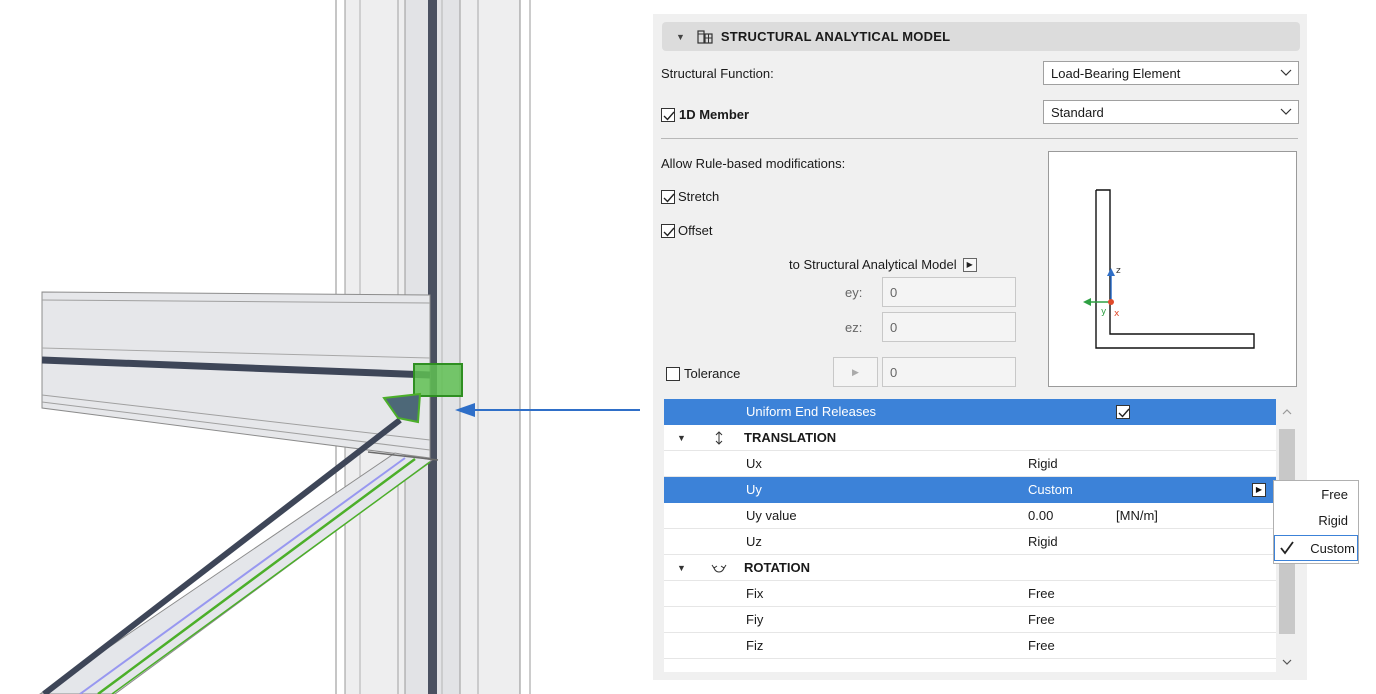 The image size is (1376, 694). I want to click on table-row-translation-header: ▼ TRANSLATION, so click(970, 438).